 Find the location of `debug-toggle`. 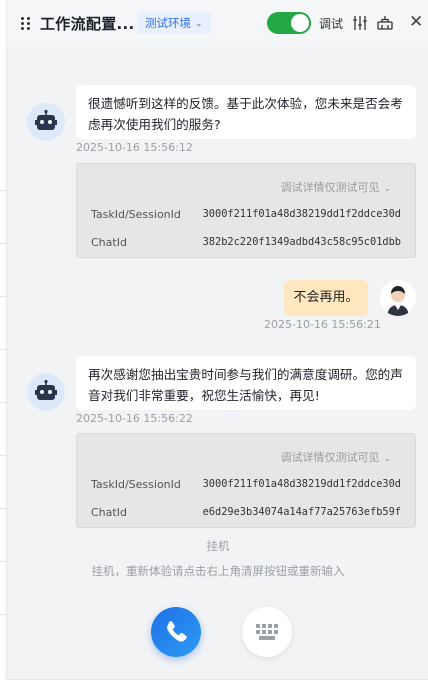

debug-toggle is located at coordinates (289, 23).